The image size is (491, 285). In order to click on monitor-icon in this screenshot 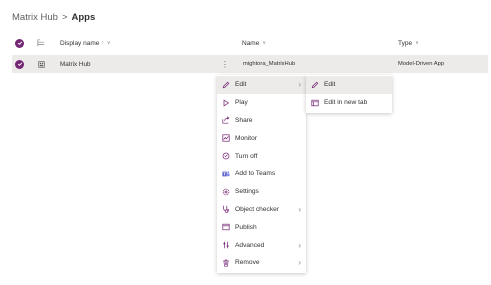, I will do `click(226, 138)`.